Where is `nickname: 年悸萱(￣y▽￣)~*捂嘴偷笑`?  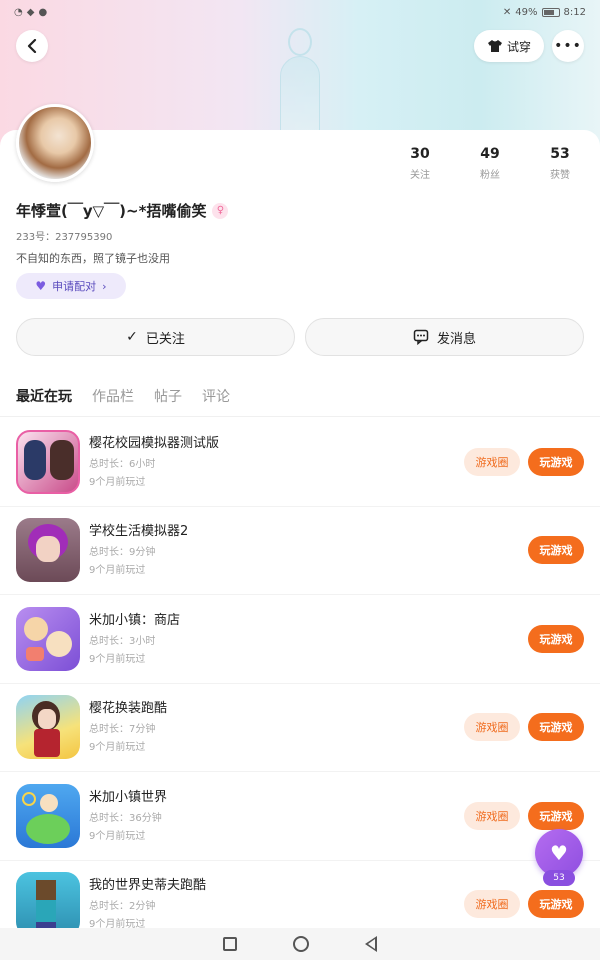 nickname: 年悸萱(￣y▽￣)~*捂嘴偷笑 is located at coordinates (111, 211).